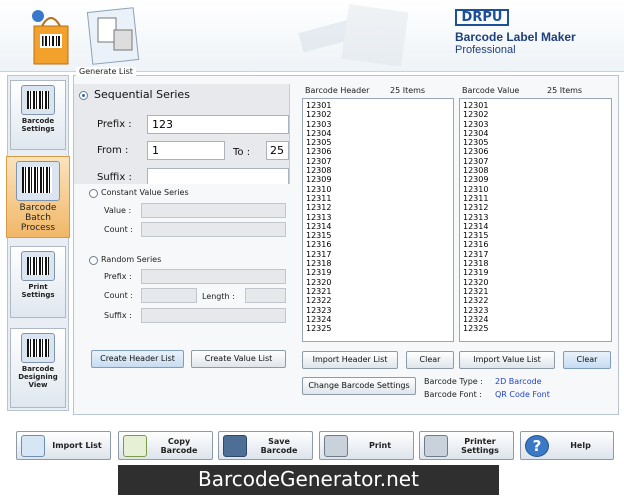 Image resolution: width=624 pixels, height=496 pixels. I want to click on prefix-input: 123, so click(218, 124).